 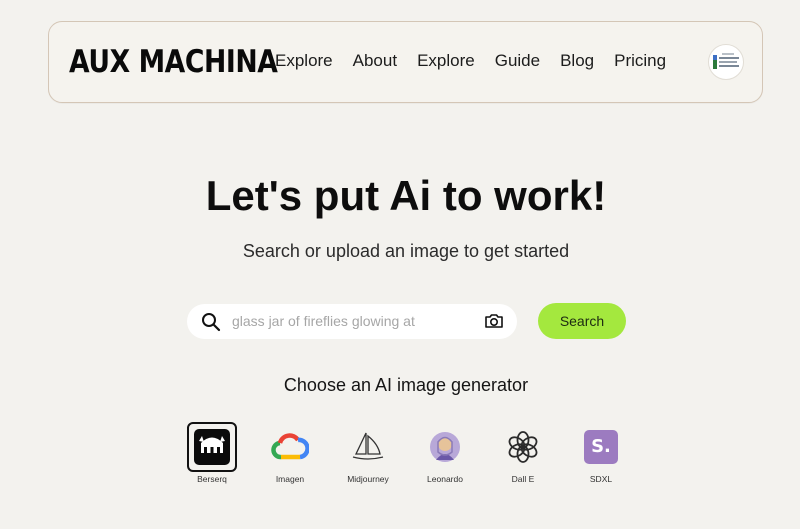 I want to click on nav-item-pricing: Pricing, so click(x=640, y=61).